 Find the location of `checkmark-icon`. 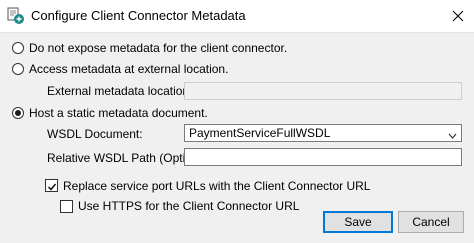

checkmark-icon is located at coordinates (52, 186).